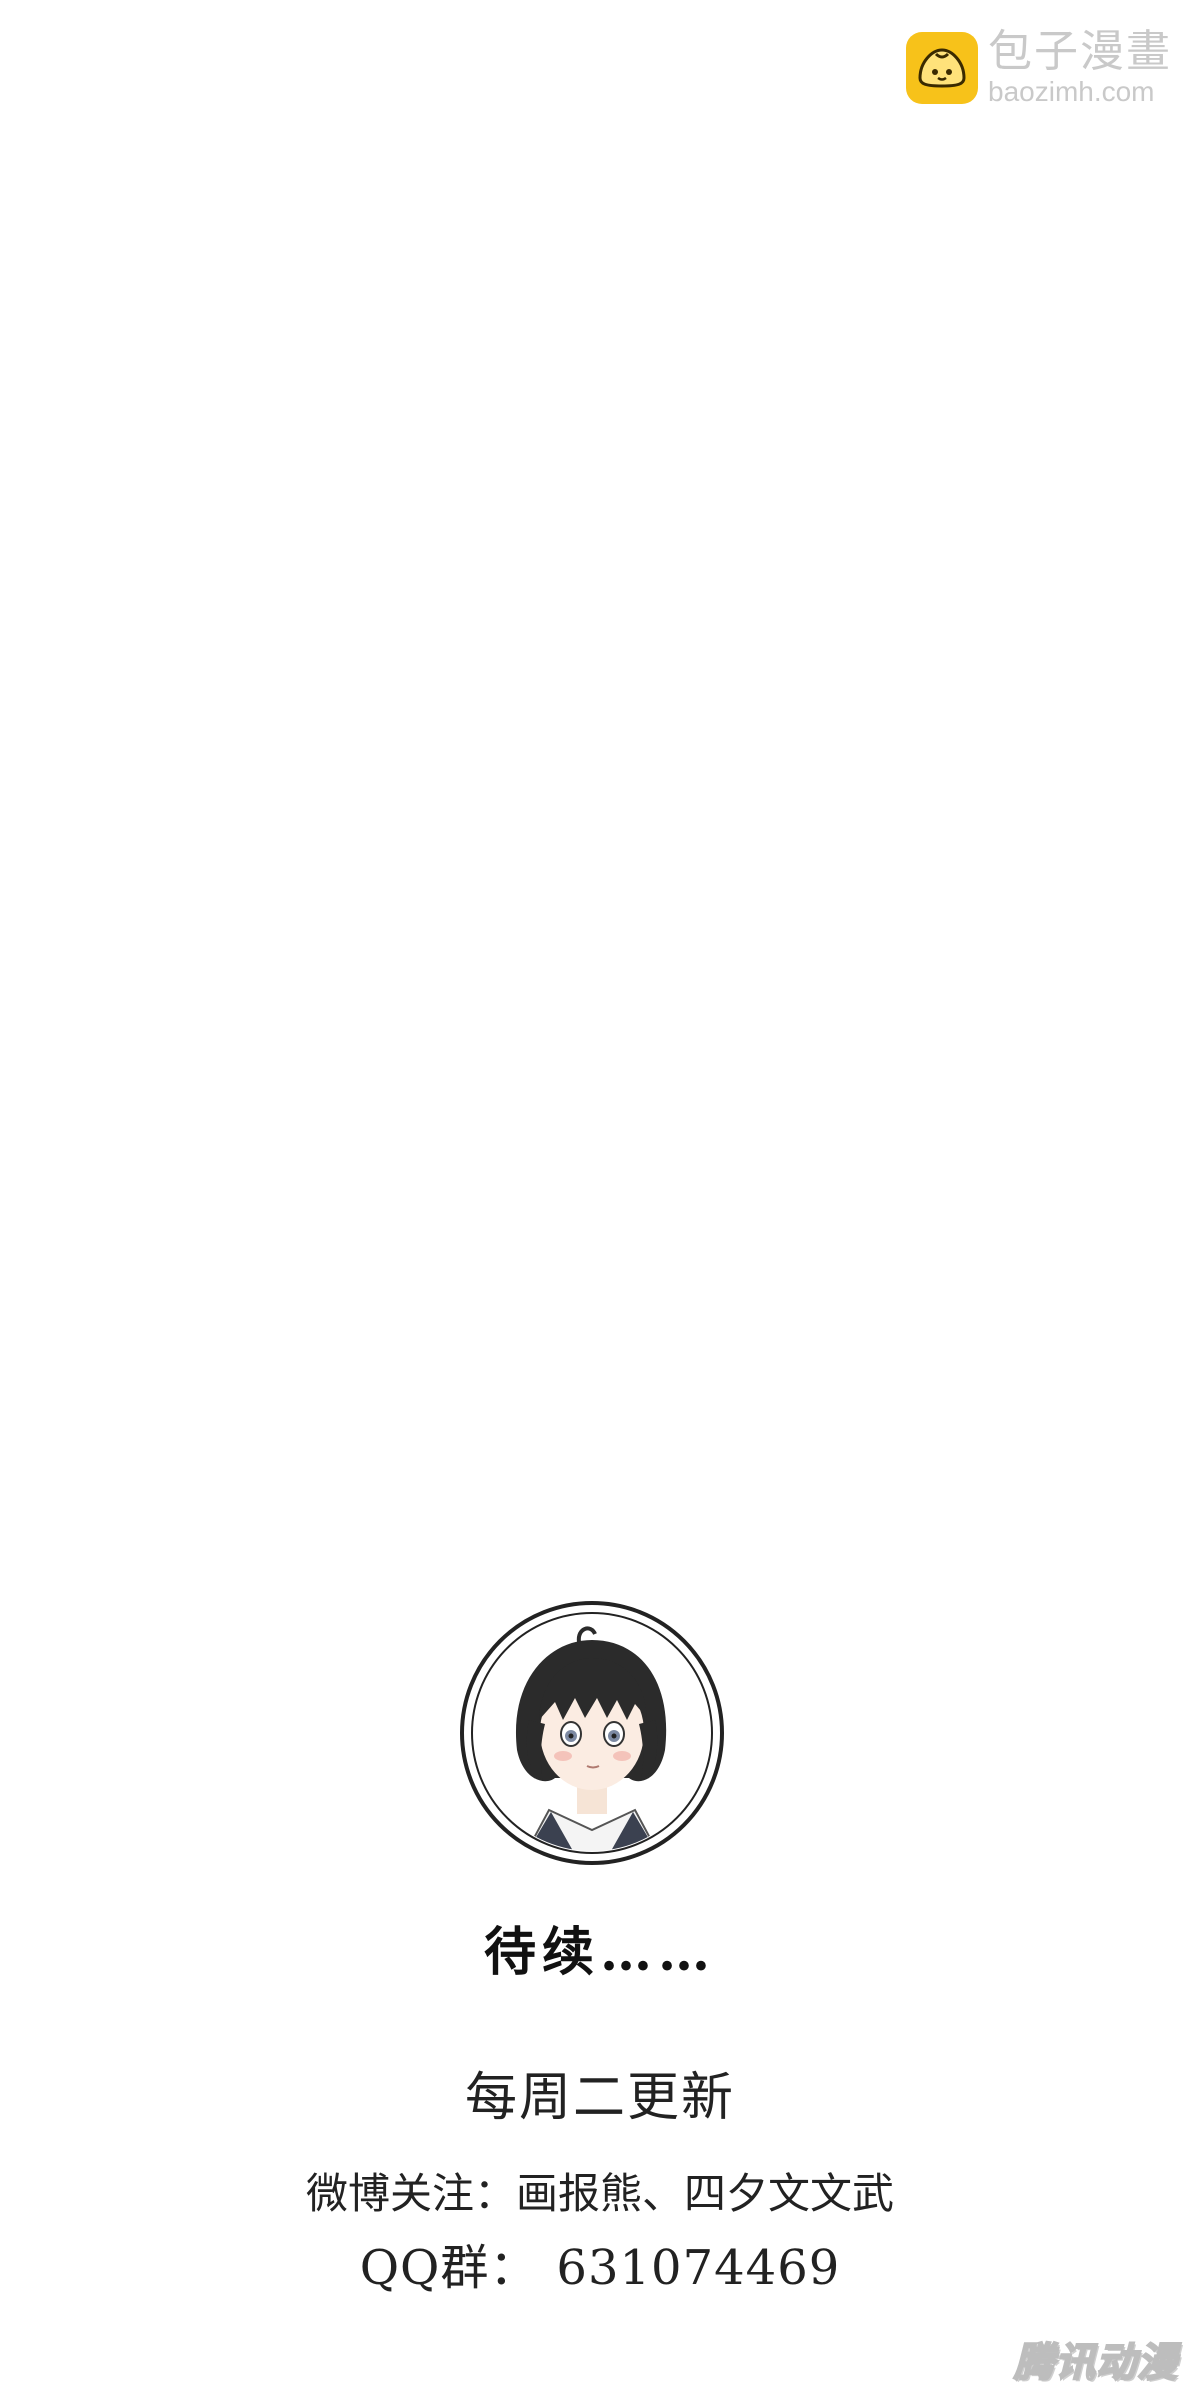 The width and height of the screenshot is (1200, 2406). Describe the element at coordinates (698, 2268) in the screenshot. I see `qq-group-number: 631074469` at that location.